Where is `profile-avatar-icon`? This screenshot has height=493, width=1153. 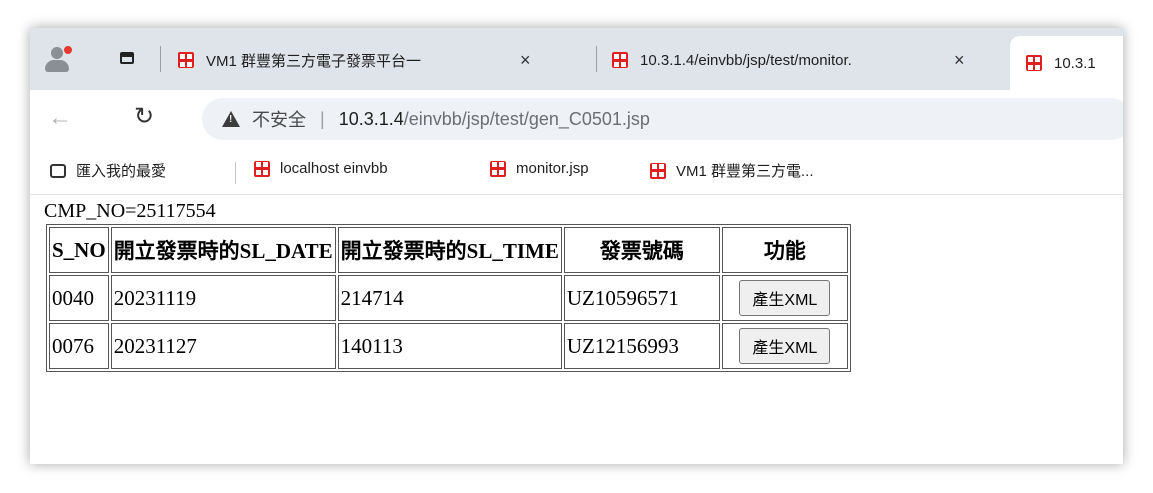
profile-avatar-icon is located at coordinates (57, 59).